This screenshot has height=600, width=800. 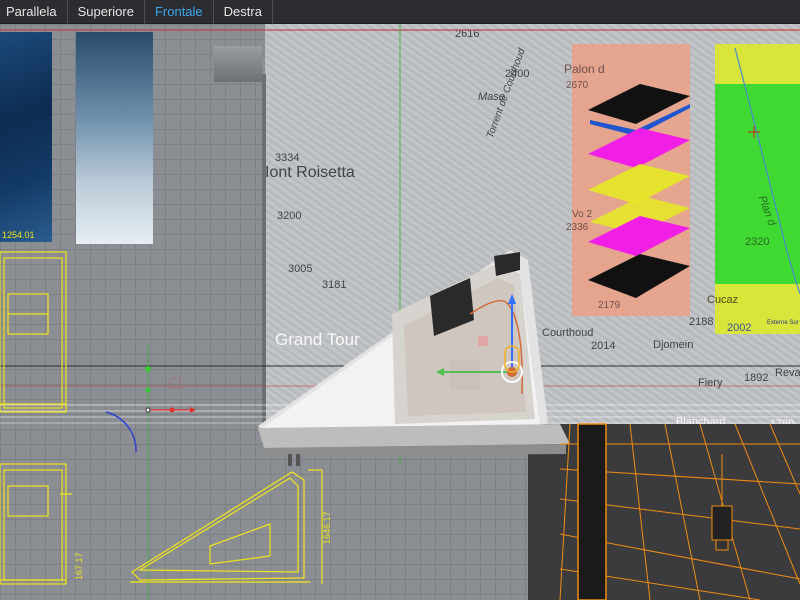 I want to click on dimension-label-small: 167.17, so click(x=79, y=566).